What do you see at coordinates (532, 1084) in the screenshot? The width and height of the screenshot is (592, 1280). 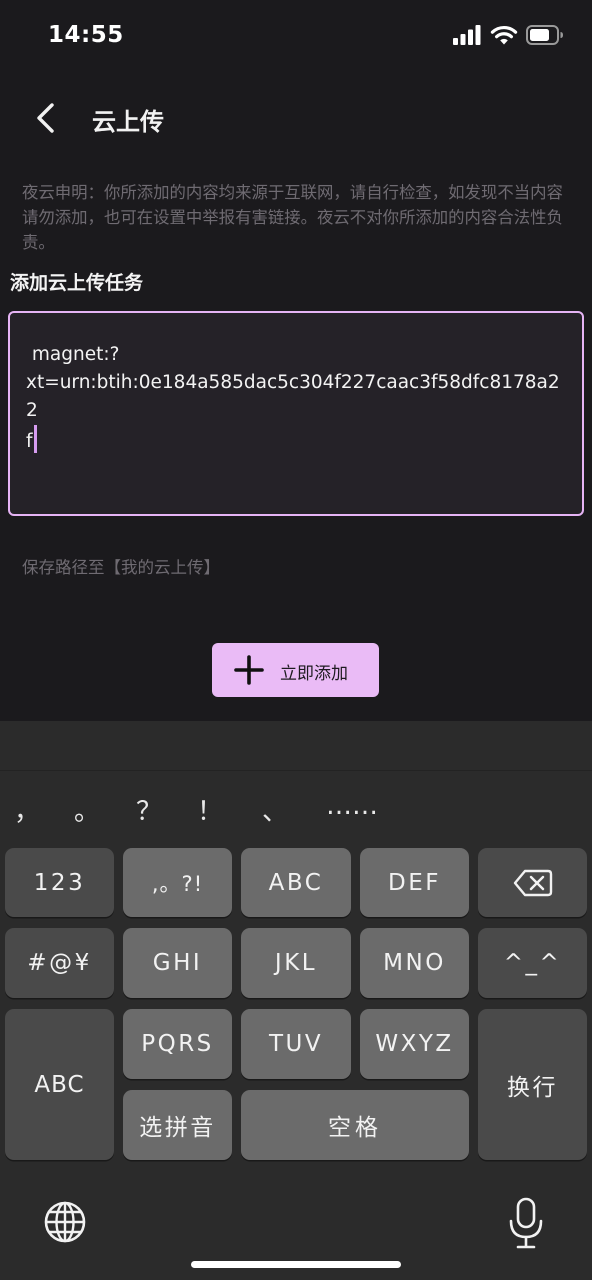 I see `key-return: 换行` at bounding box center [532, 1084].